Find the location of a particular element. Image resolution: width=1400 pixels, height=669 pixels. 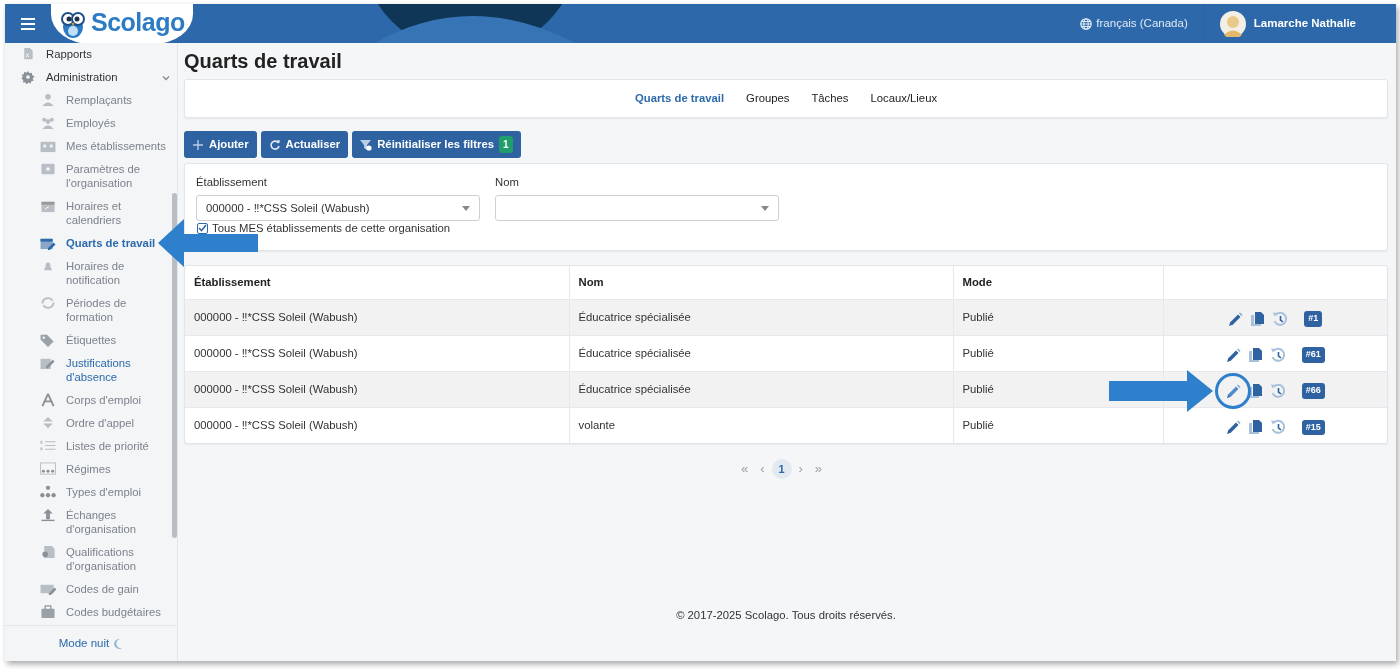

sidebar-item: Quarts de travail is located at coordinates (80, 243).